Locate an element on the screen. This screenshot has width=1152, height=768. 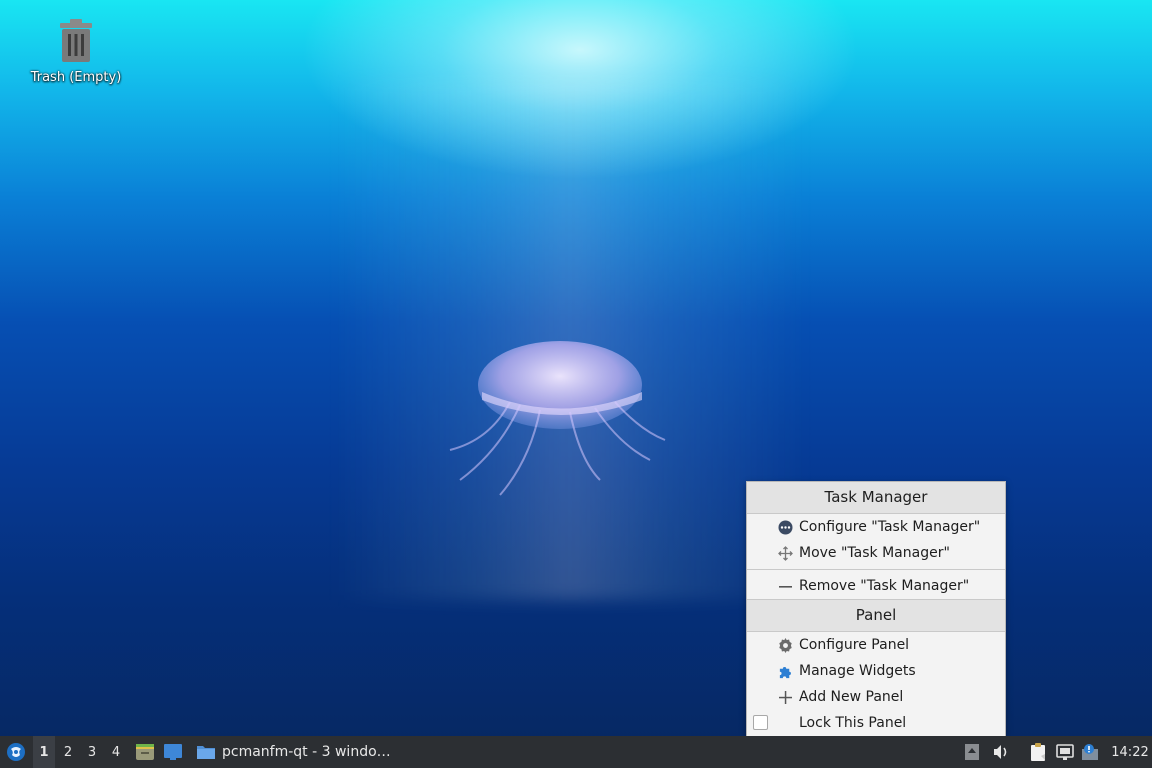
quicklaunch-file-manager is located at coordinates (145, 752).